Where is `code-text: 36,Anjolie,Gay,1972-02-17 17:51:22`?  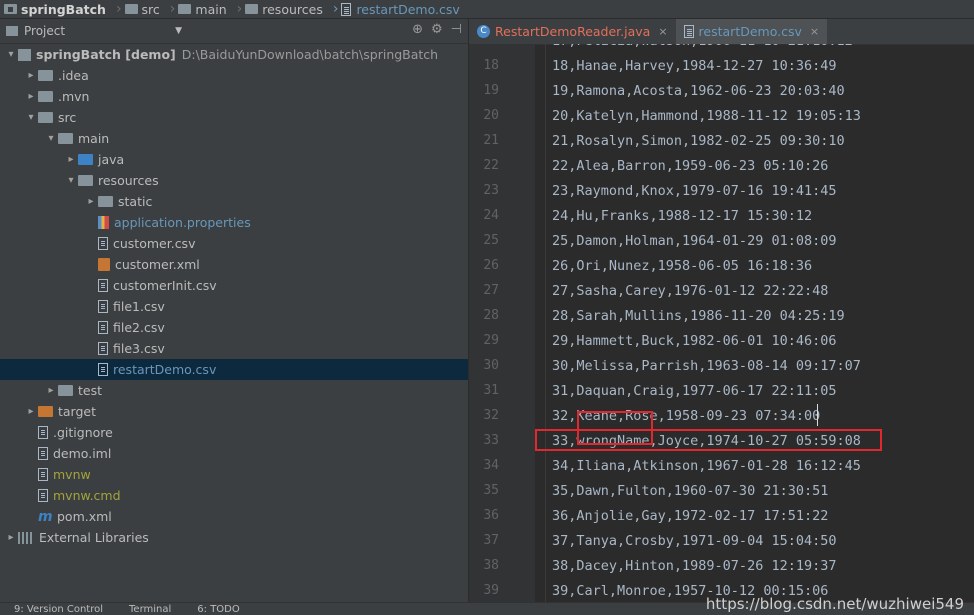
code-text: 36,Anjolie,Gay,1972-02-17 17:51:22 is located at coordinates (690, 515).